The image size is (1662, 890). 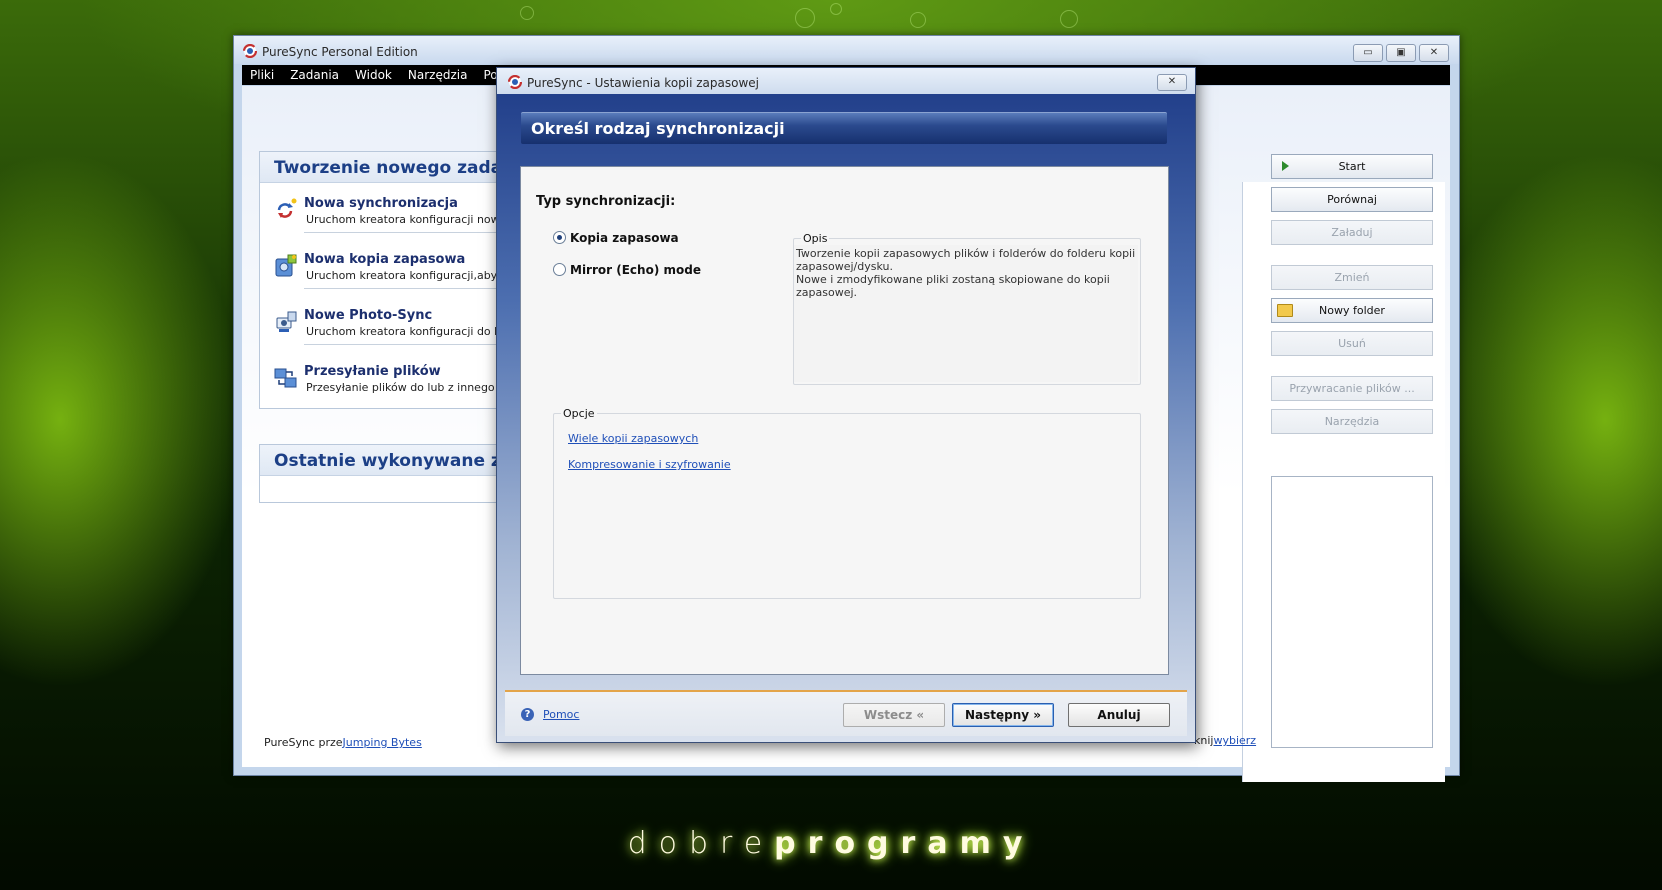 I want to click on radio-button-selected, so click(x=559, y=237).